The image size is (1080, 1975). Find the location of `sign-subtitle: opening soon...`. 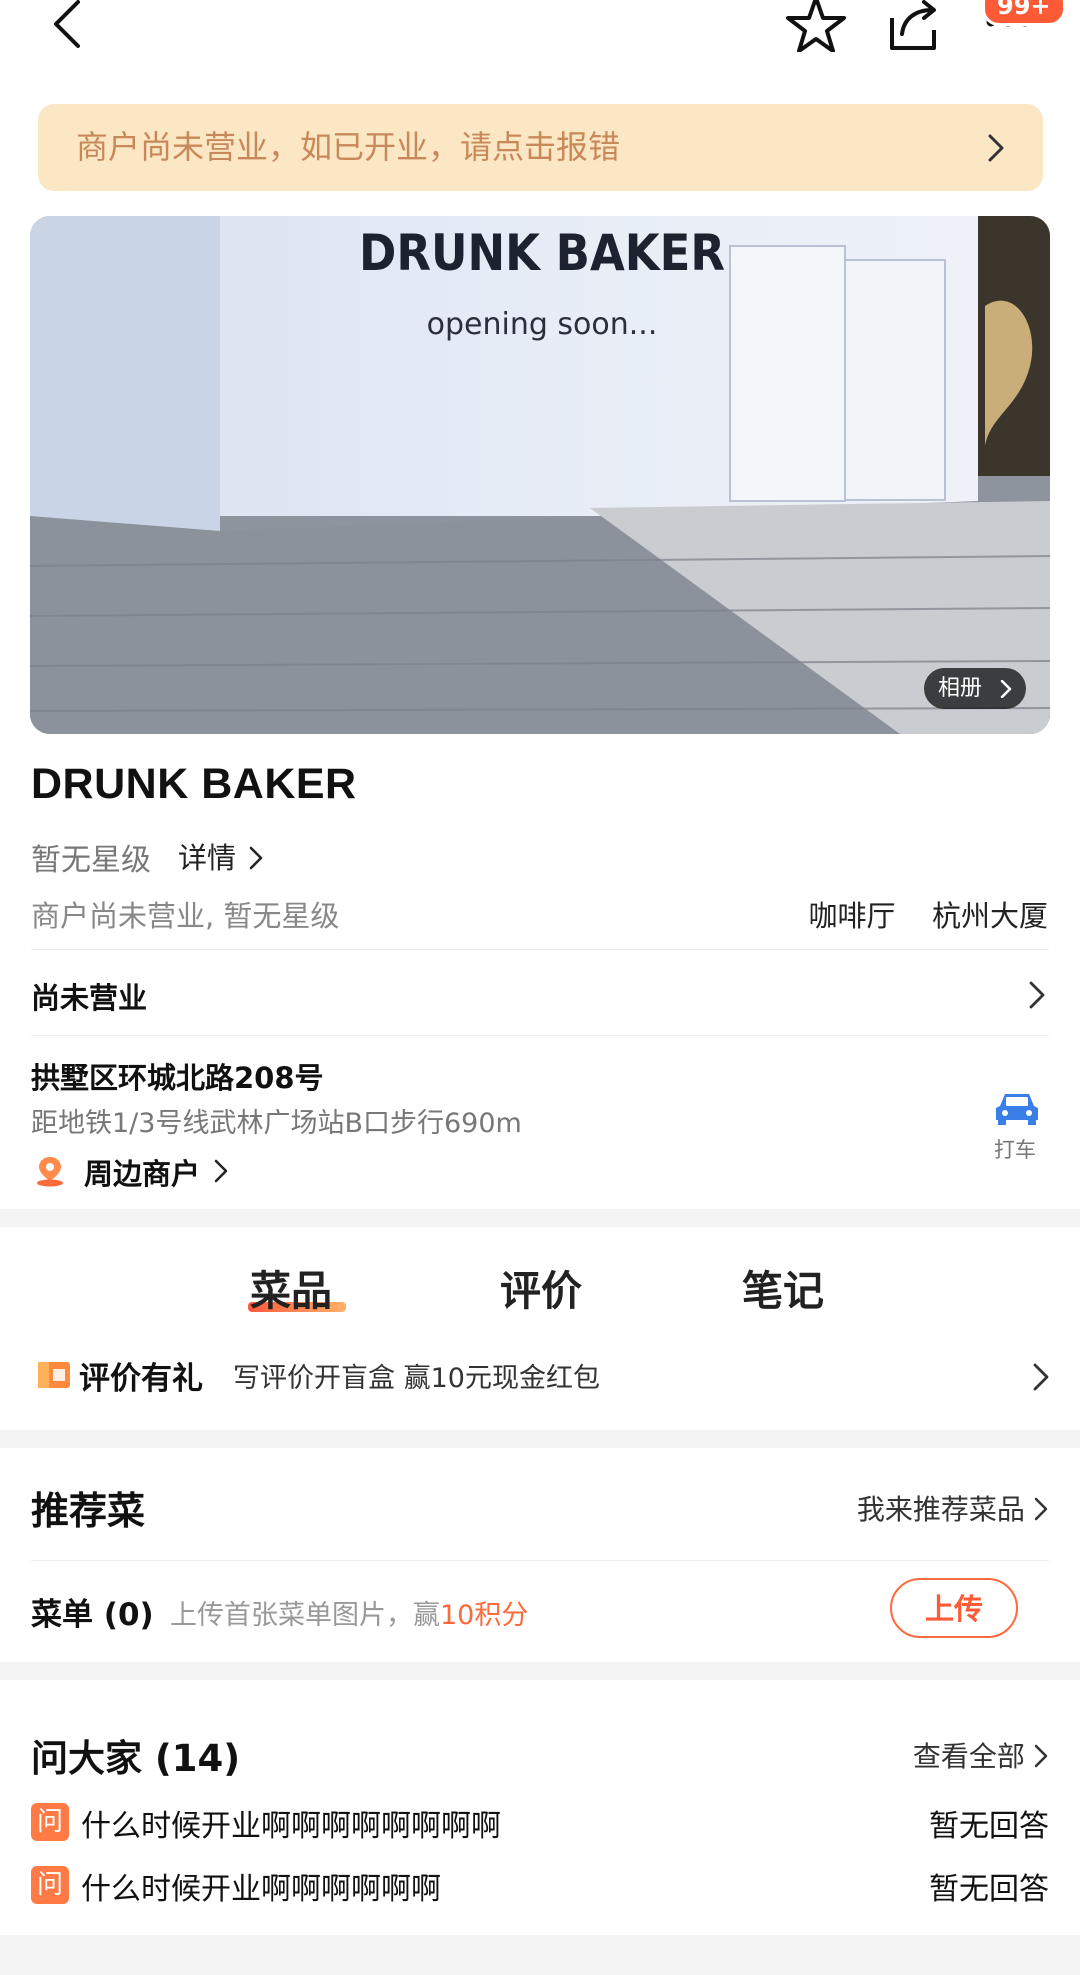

sign-subtitle: opening soon... is located at coordinates (542, 324).